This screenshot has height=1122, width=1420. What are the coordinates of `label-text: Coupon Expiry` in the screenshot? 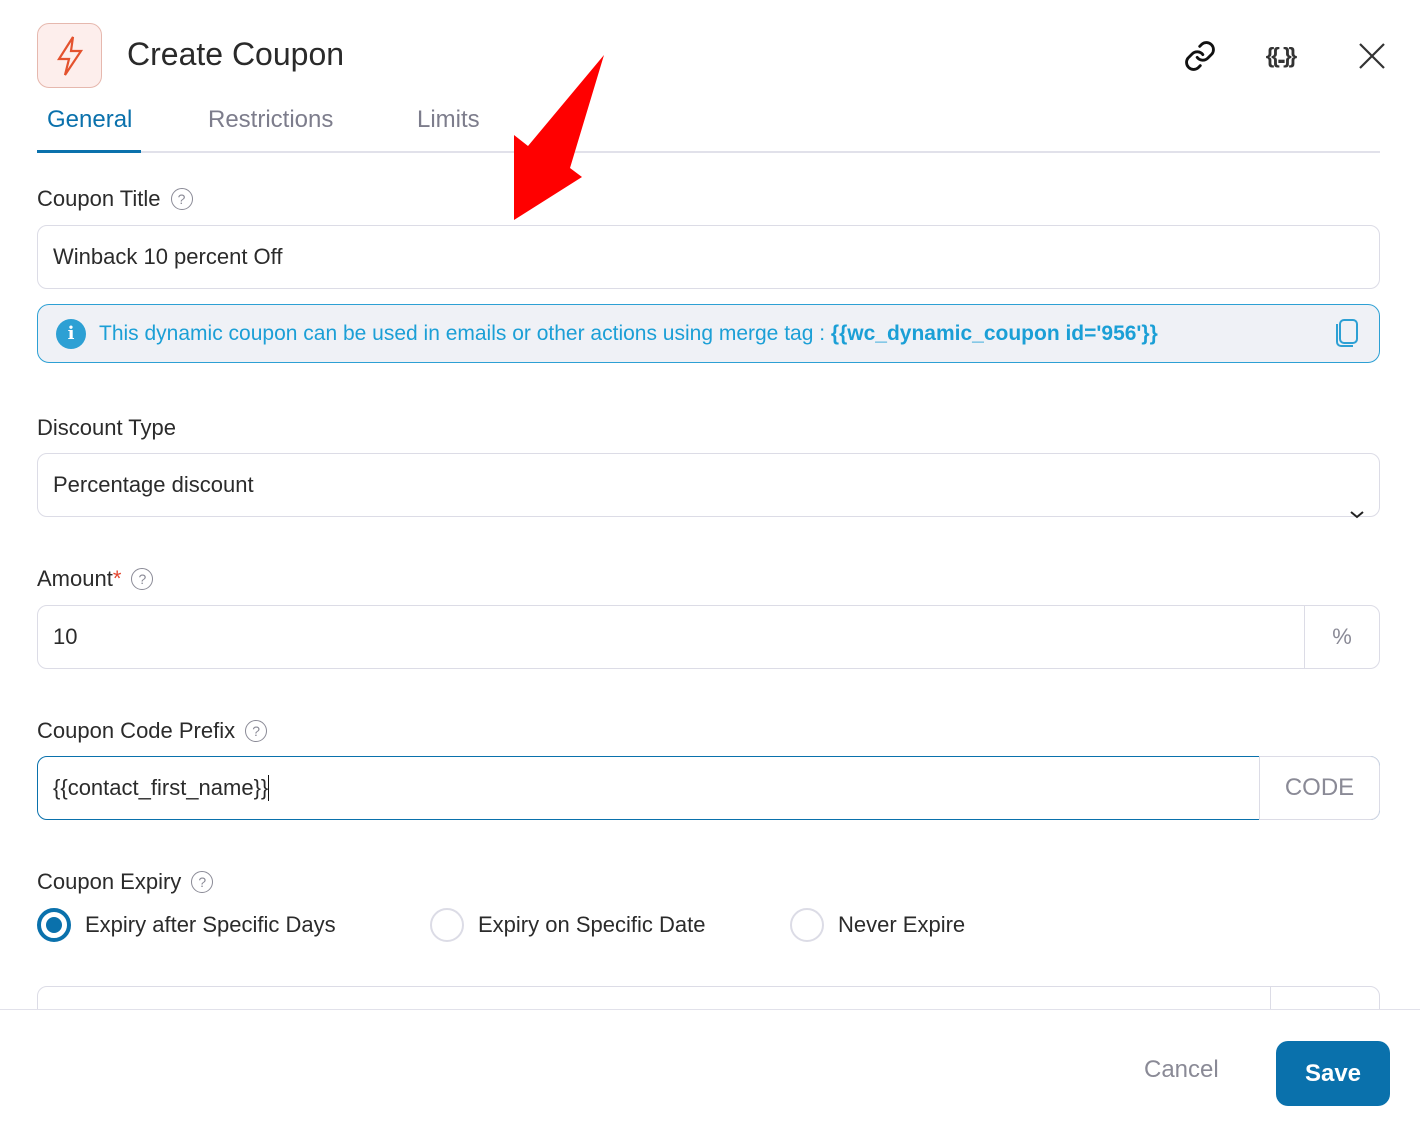 It's located at (109, 881).